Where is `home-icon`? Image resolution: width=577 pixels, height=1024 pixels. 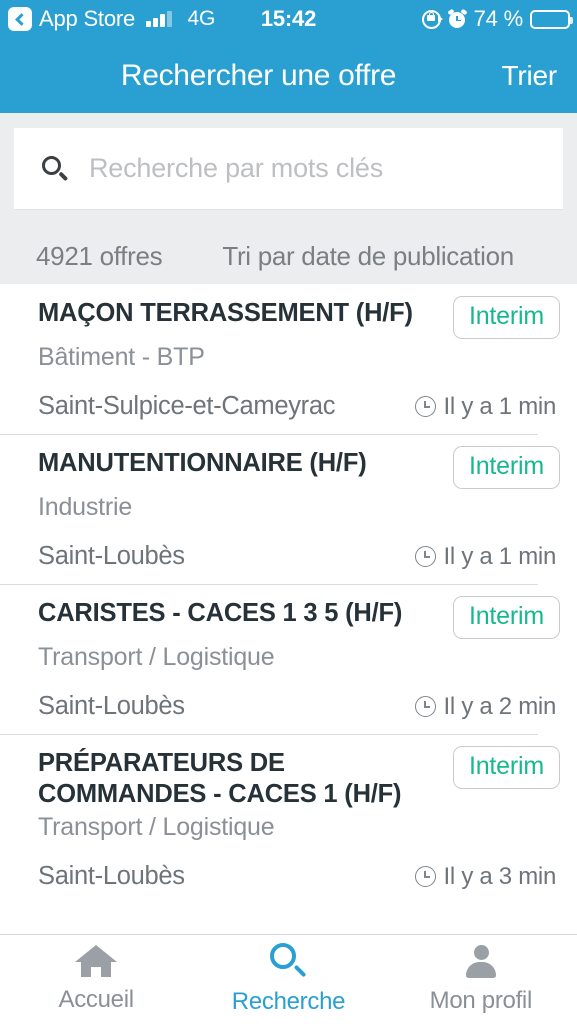 home-icon is located at coordinates (96, 961).